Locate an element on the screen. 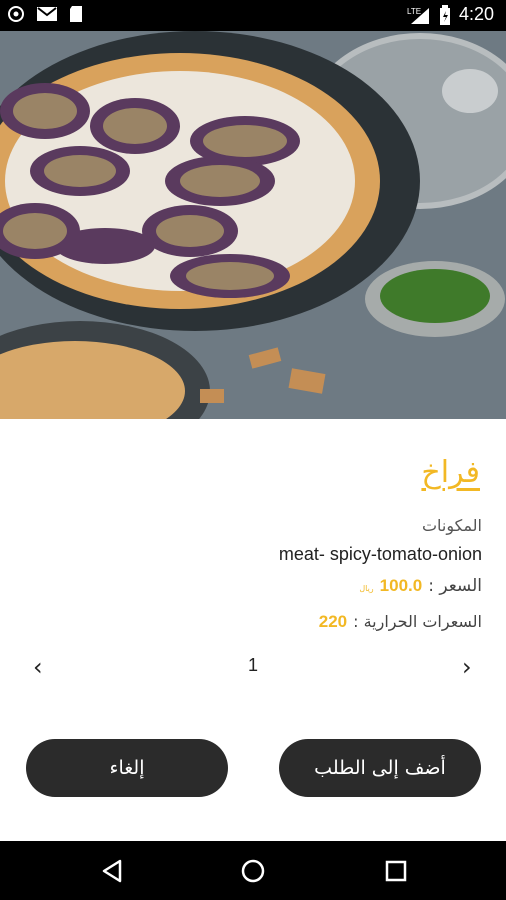 This screenshot has width=506, height=900. svg-text: LTE is located at coordinates (414, 11).